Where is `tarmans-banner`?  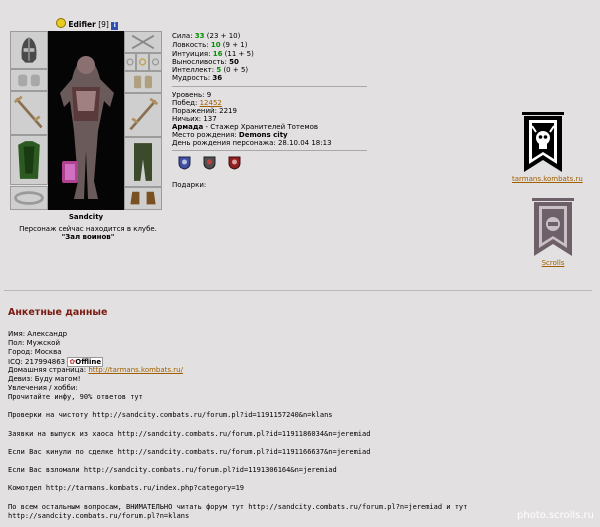 tarmans-banner is located at coordinates (543, 143).